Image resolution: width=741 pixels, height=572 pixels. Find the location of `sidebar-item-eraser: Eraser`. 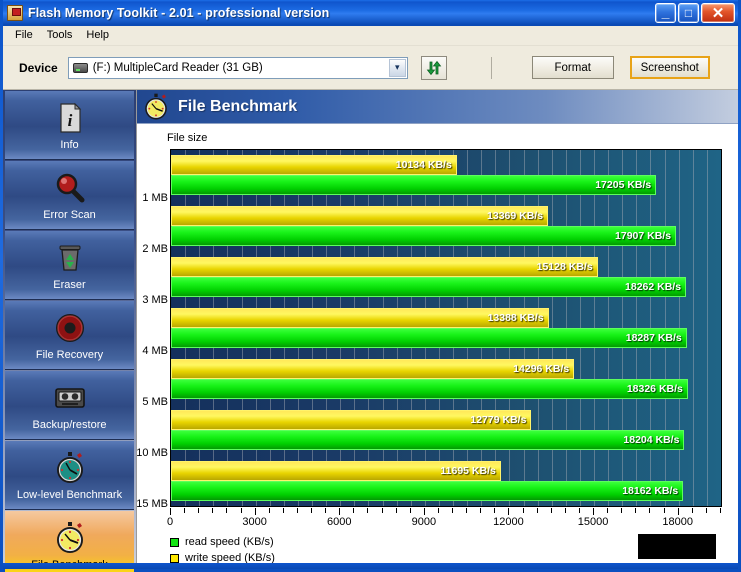

sidebar-item-eraser: Eraser is located at coordinates (69, 265).